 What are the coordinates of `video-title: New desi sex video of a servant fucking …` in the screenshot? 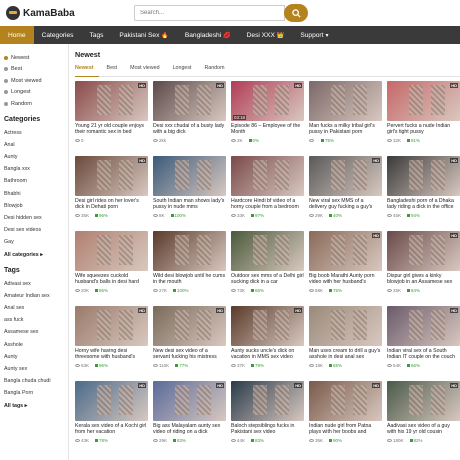 It's located at (189, 354).